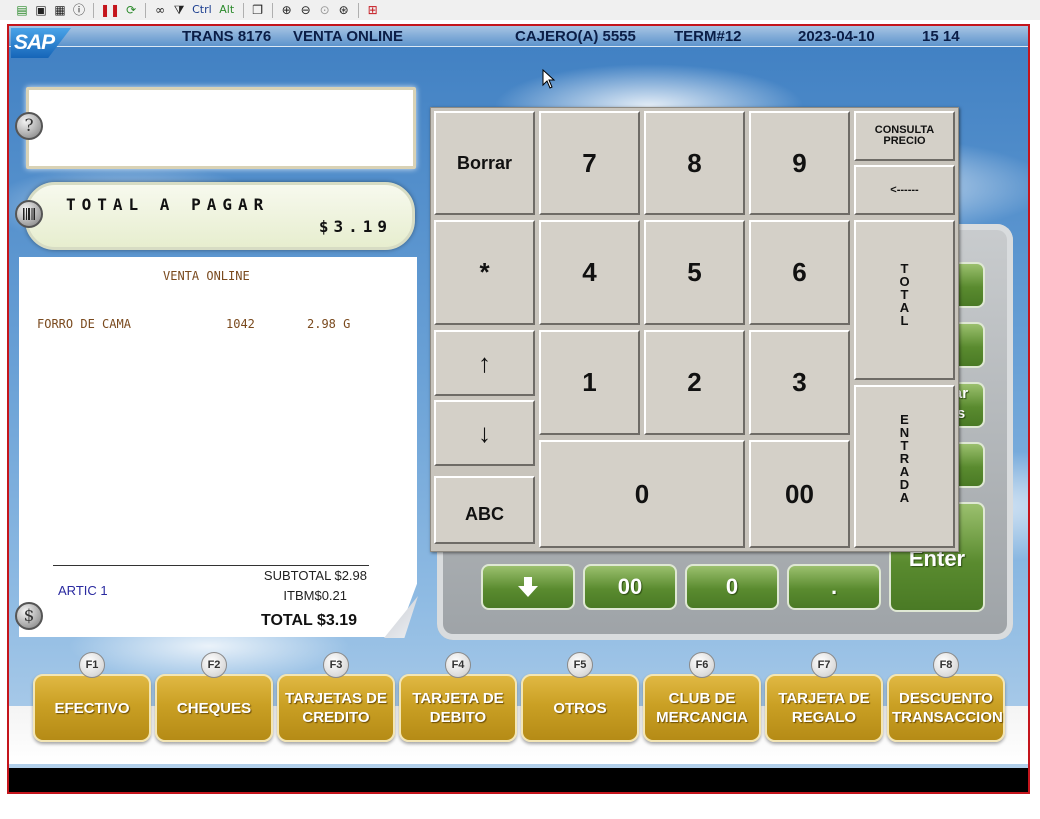  I want to click on down-arrow-key, so click(528, 587).